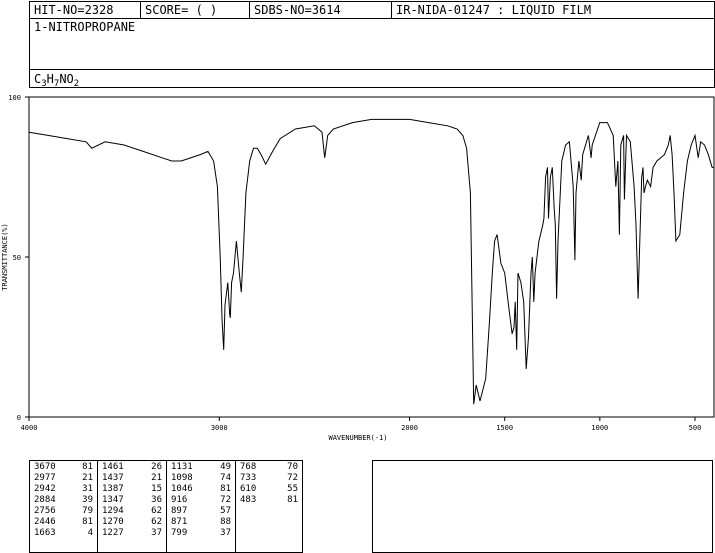 This screenshot has height=553, width=715. Describe the element at coordinates (248, 467) in the screenshot. I see `peak-wavenumber: 768` at that location.